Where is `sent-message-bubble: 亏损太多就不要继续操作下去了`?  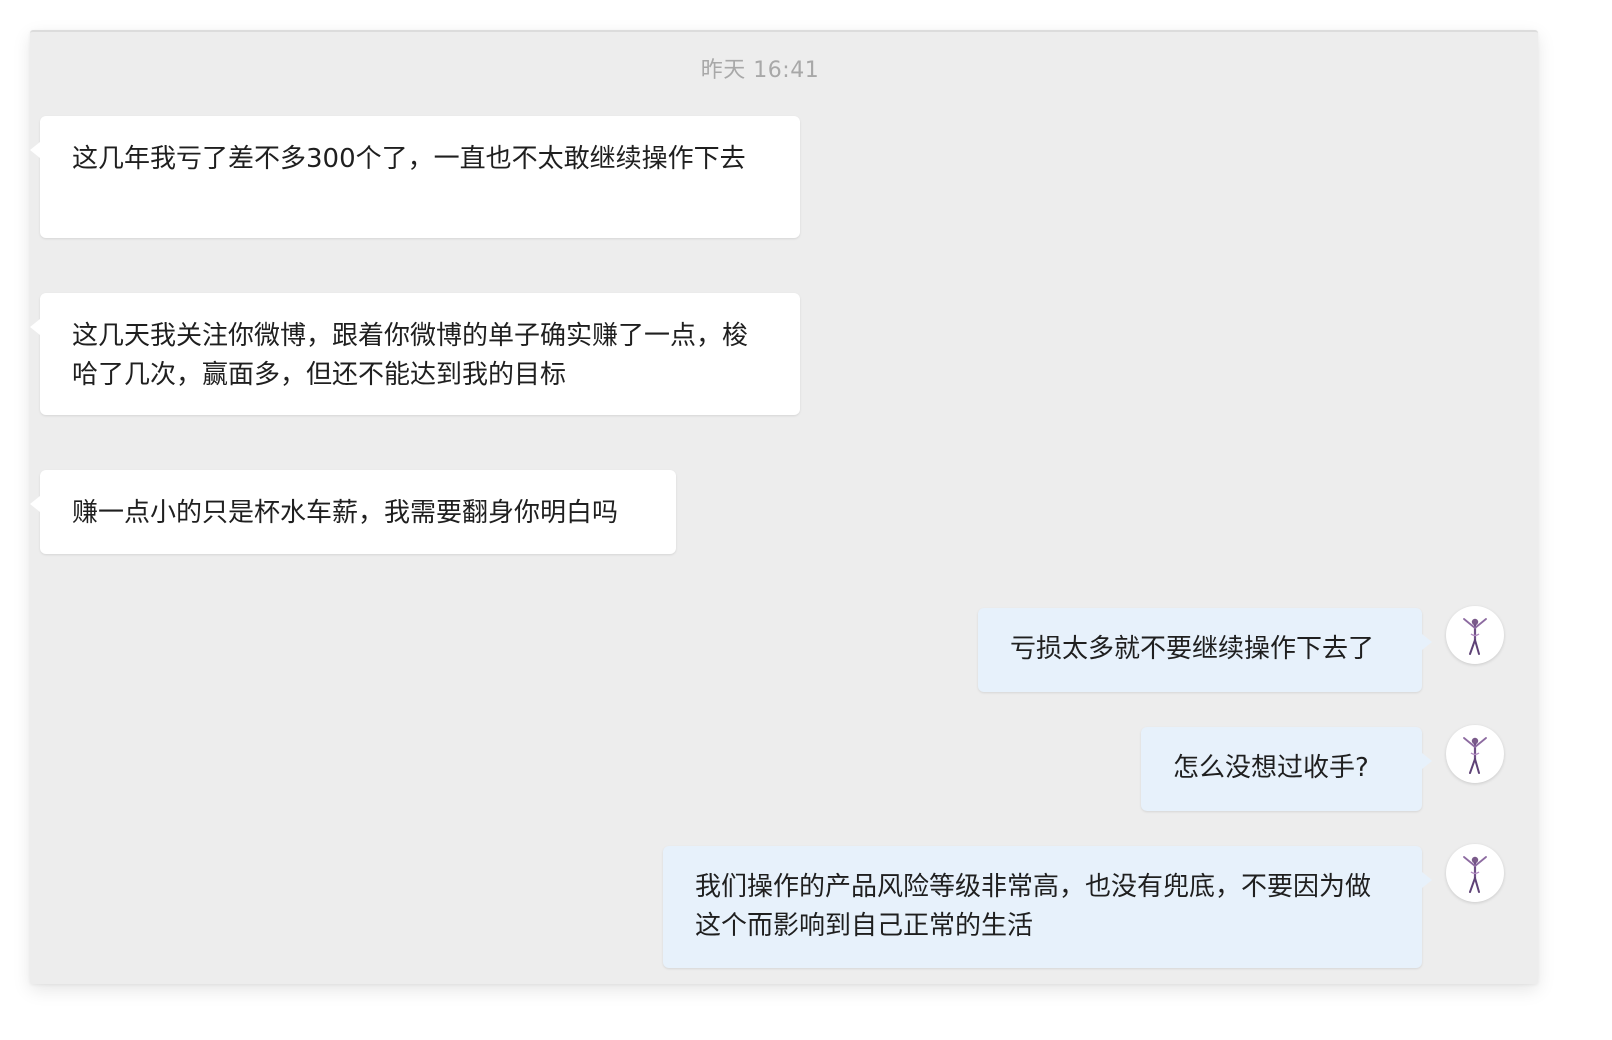
sent-message-bubble: 亏损太多就不要继续操作下去了 is located at coordinates (1205, 650).